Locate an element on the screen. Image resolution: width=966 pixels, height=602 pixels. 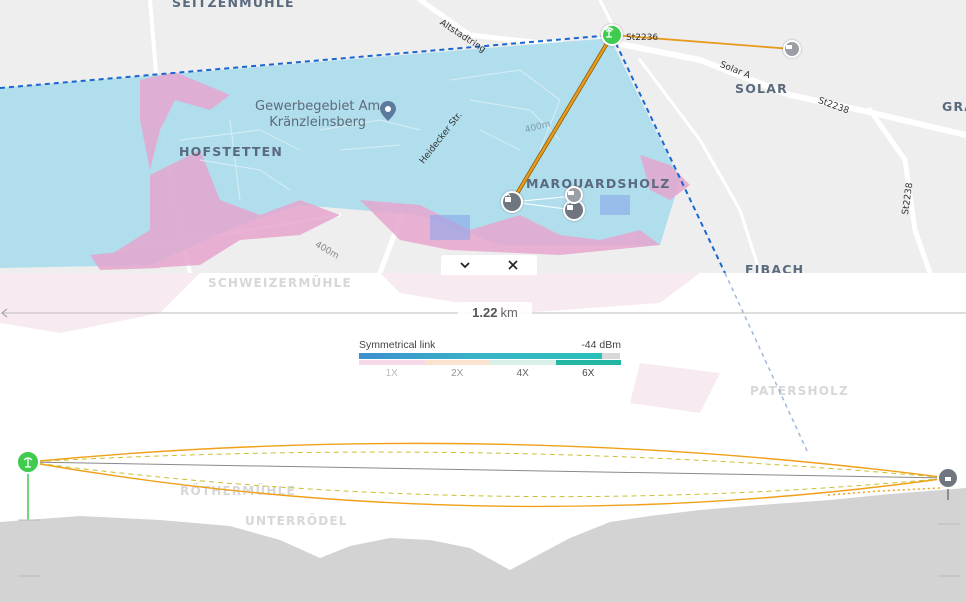
fresnel-zone-inner is located at coordinates (488, 474).